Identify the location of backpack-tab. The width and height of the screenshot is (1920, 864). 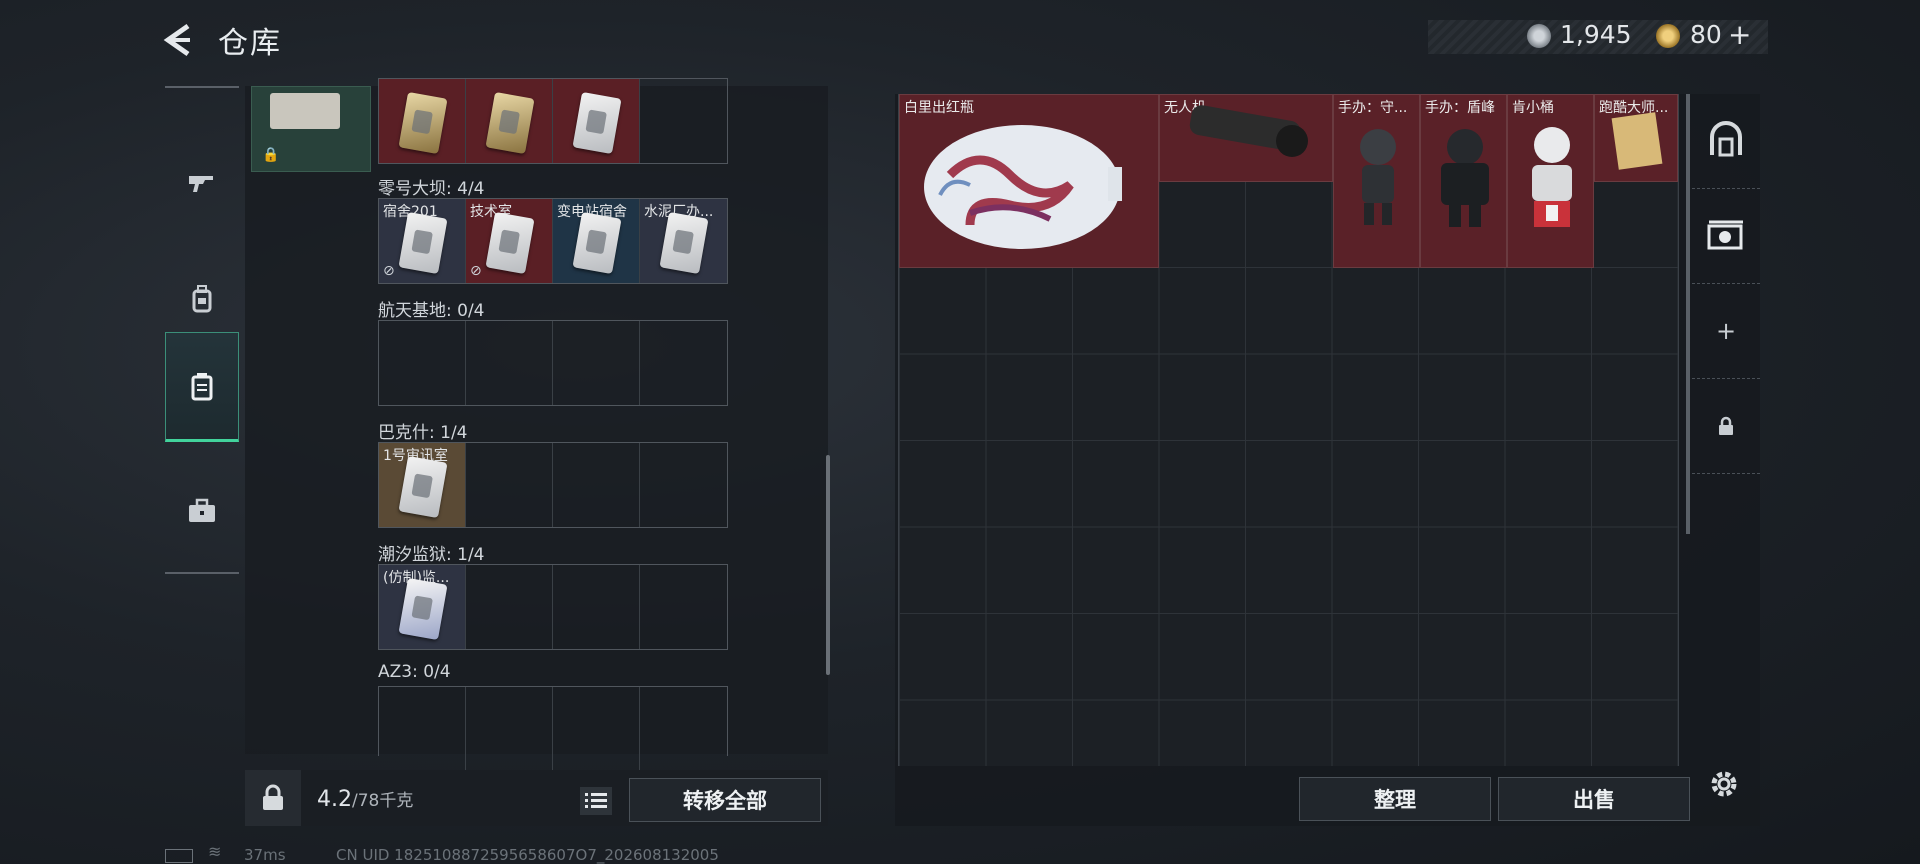
(1726, 141).